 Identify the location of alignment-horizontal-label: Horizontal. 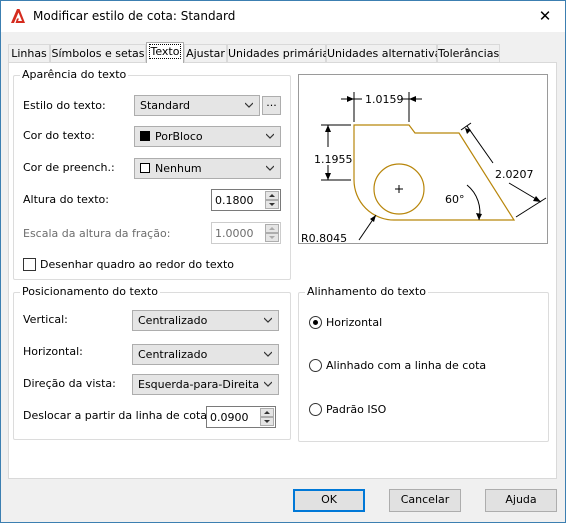
(354, 322).